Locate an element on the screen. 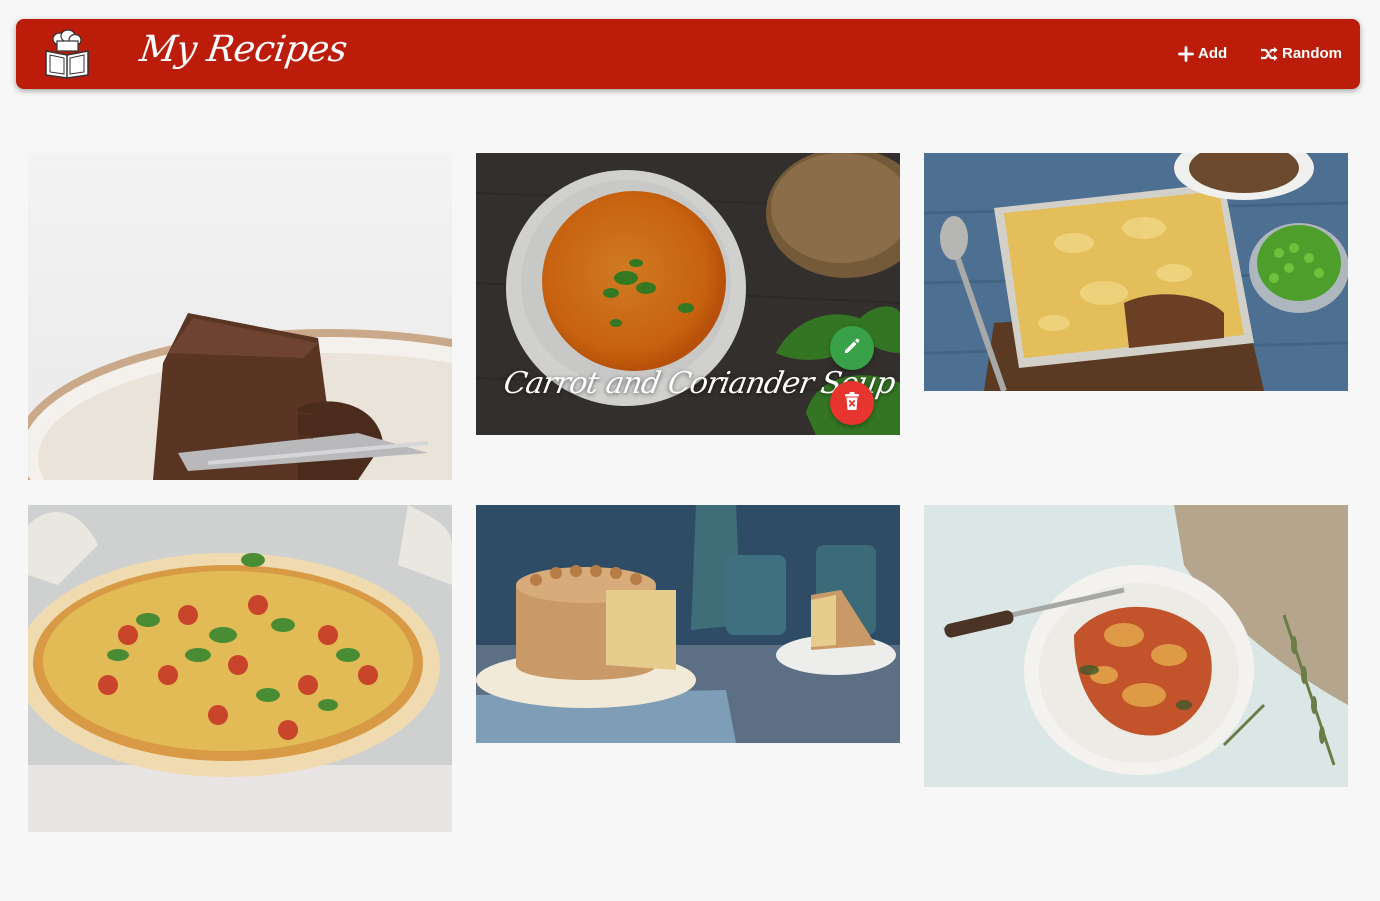 The height and width of the screenshot is (901, 1380). add-label: Add is located at coordinates (1213, 53).